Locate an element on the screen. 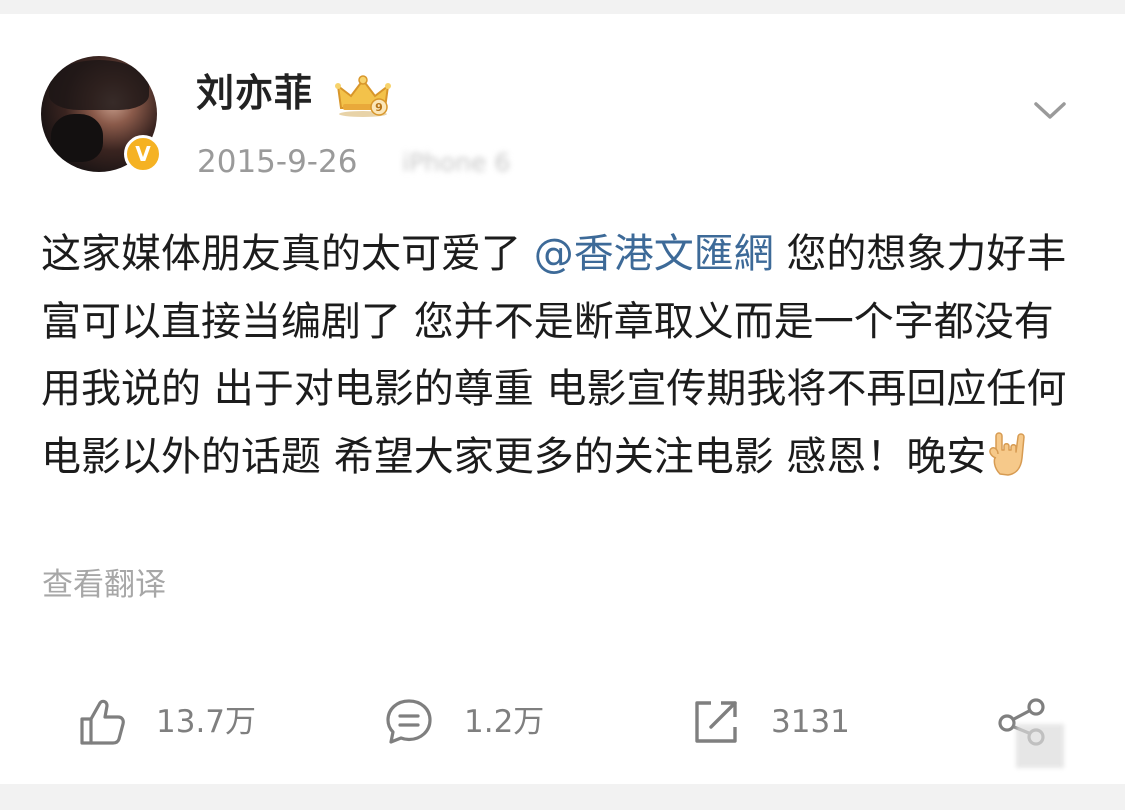 Image resolution: width=1125 pixels, height=810 pixels. crown-badge-icon: 9 is located at coordinates (363, 96).